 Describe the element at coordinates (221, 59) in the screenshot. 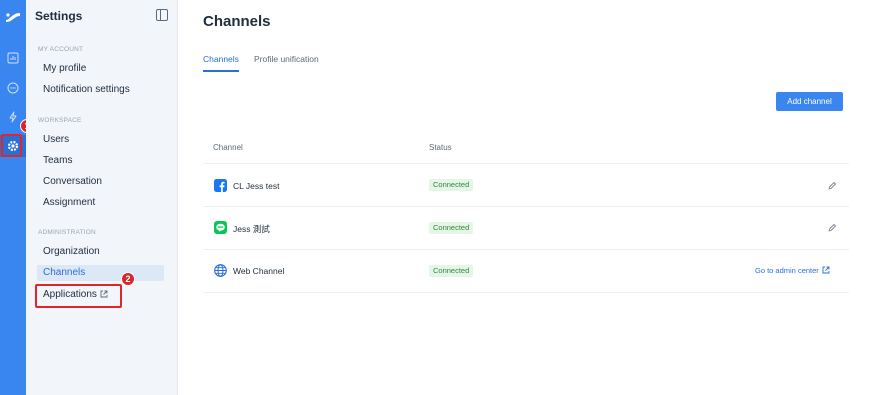

I see `tab-channels: Channels` at that location.